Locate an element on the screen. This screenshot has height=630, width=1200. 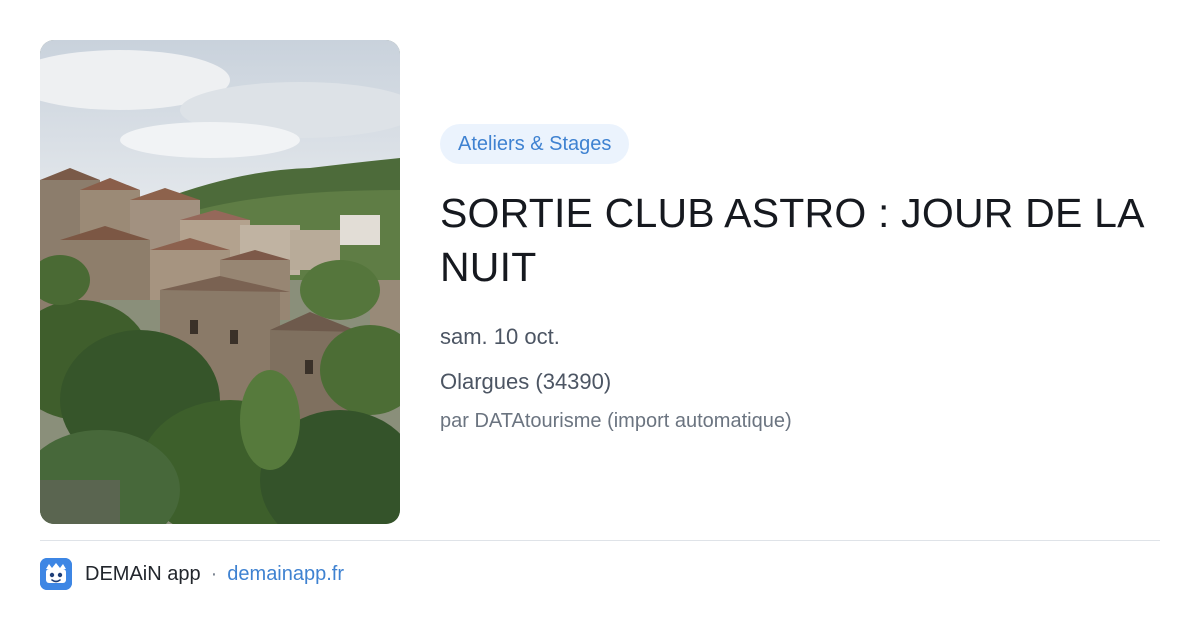
app-name: DEMAiN app is located at coordinates (143, 573).